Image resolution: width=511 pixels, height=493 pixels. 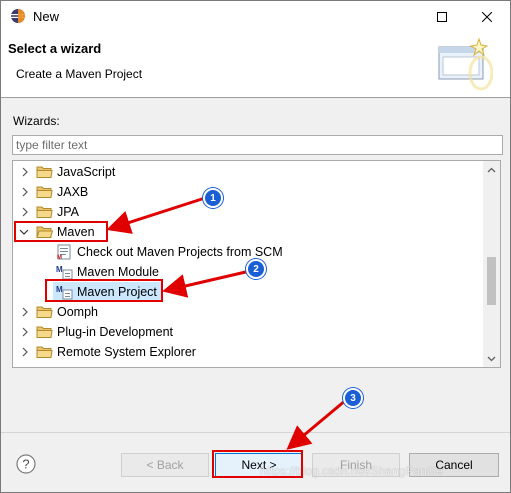 What do you see at coordinates (248, 212) in the screenshot?
I see `tree-item-jpa: JPA` at bounding box center [248, 212].